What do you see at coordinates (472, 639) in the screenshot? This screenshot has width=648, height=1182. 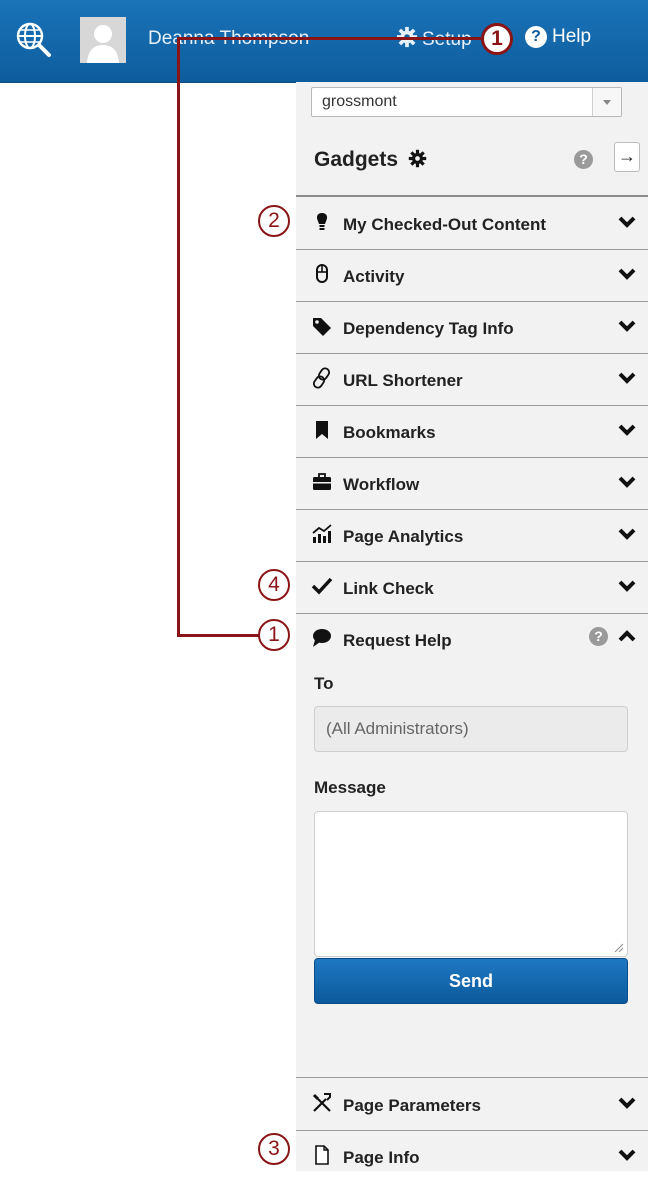 I see `gadget-request-help: Request Help ?` at bounding box center [472, 639].